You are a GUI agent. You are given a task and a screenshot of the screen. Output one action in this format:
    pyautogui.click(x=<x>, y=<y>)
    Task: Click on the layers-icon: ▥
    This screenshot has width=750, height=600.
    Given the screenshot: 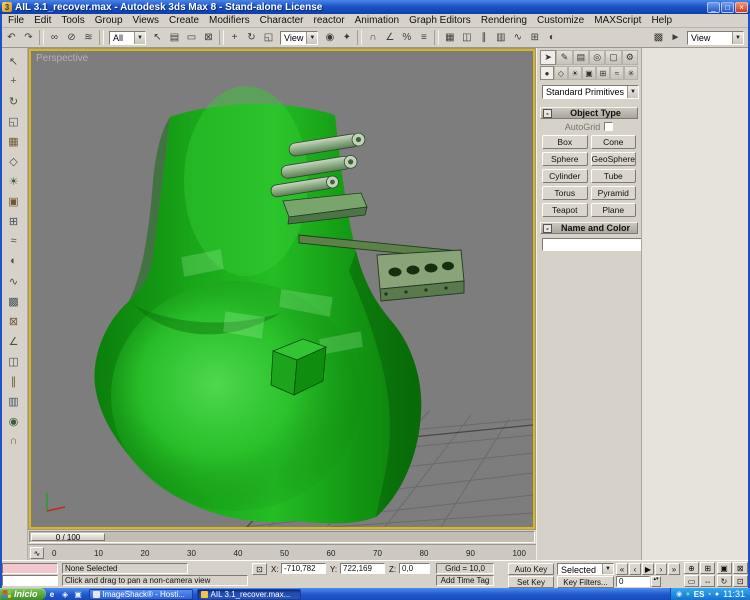 What is the action you would take?
    pyautogui.click(x=500, y=38)
    